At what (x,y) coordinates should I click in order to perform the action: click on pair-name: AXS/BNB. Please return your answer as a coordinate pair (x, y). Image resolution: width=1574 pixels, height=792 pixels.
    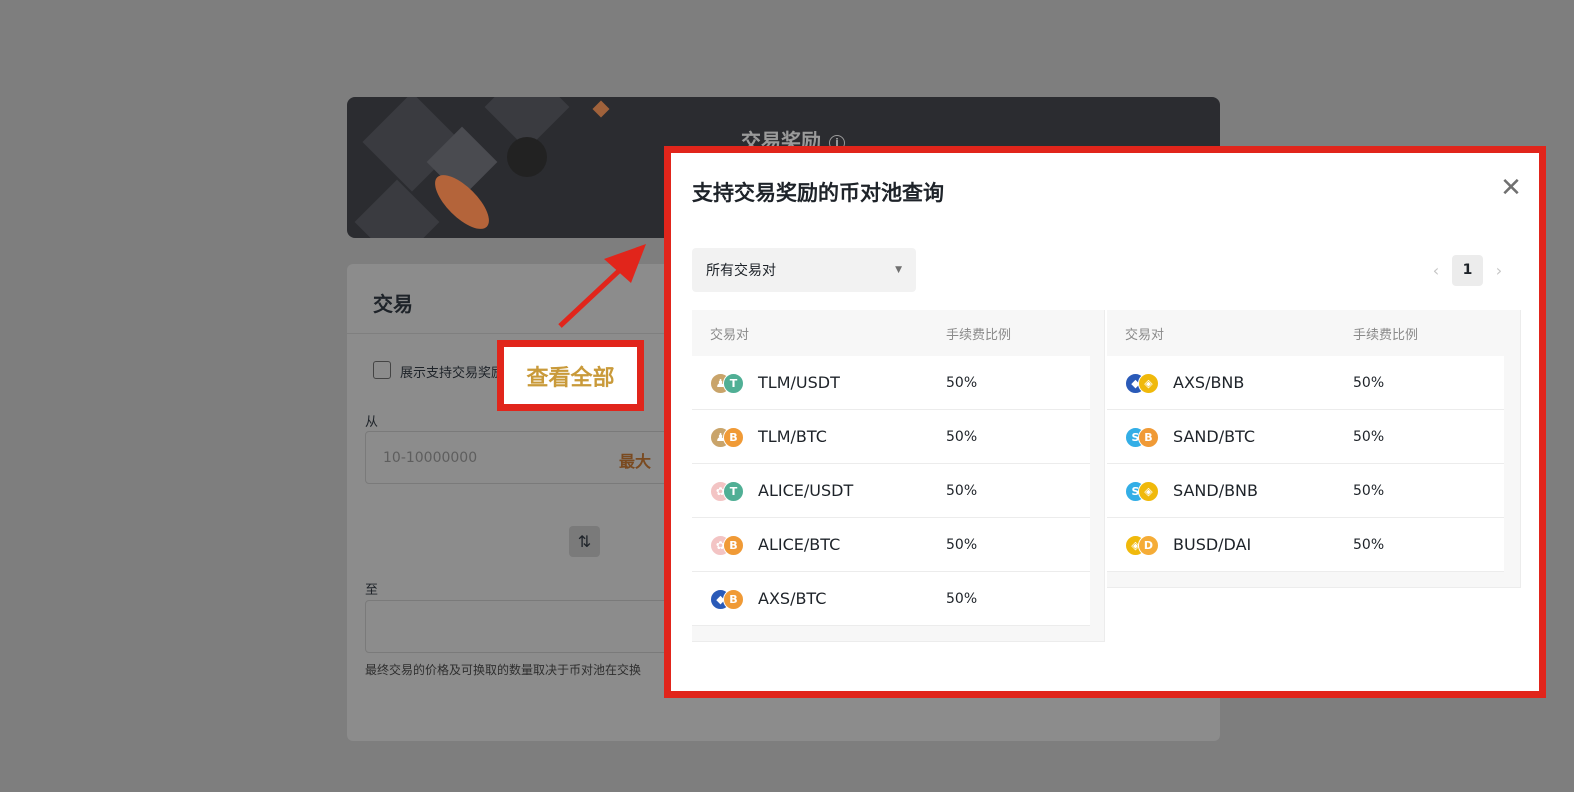
    Looking at the image, I should click on (1209, 382).